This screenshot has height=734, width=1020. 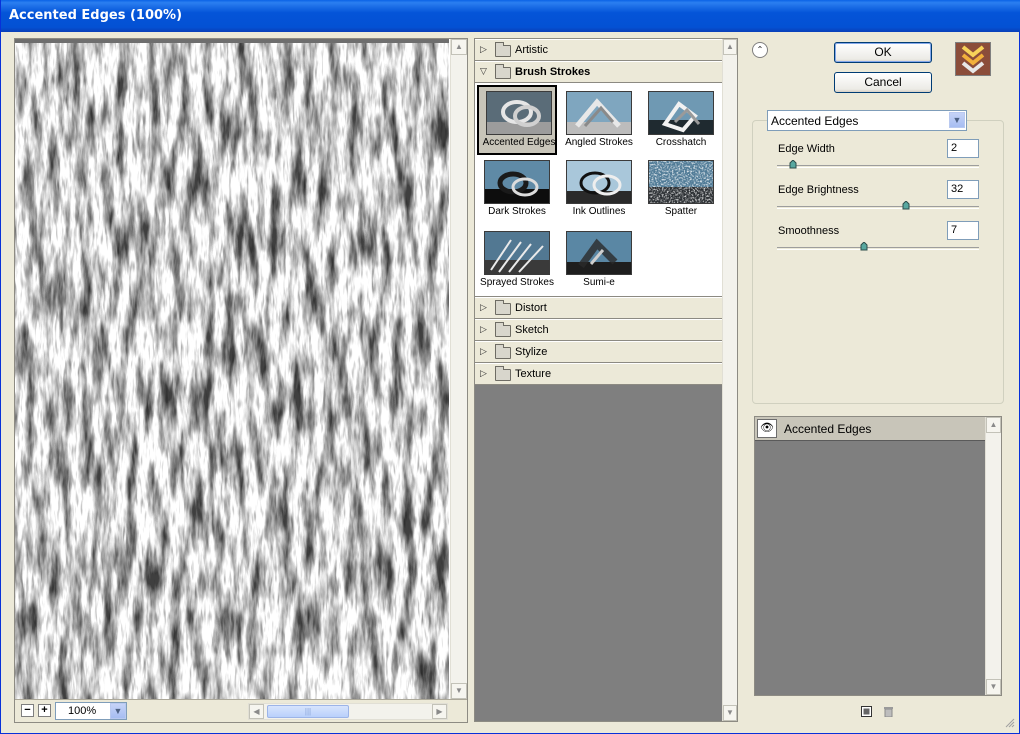 What do you see at coordinates (963, 230) in the screenshot?
I see `smoothness-input: 7` at bounding box center [963, 230].